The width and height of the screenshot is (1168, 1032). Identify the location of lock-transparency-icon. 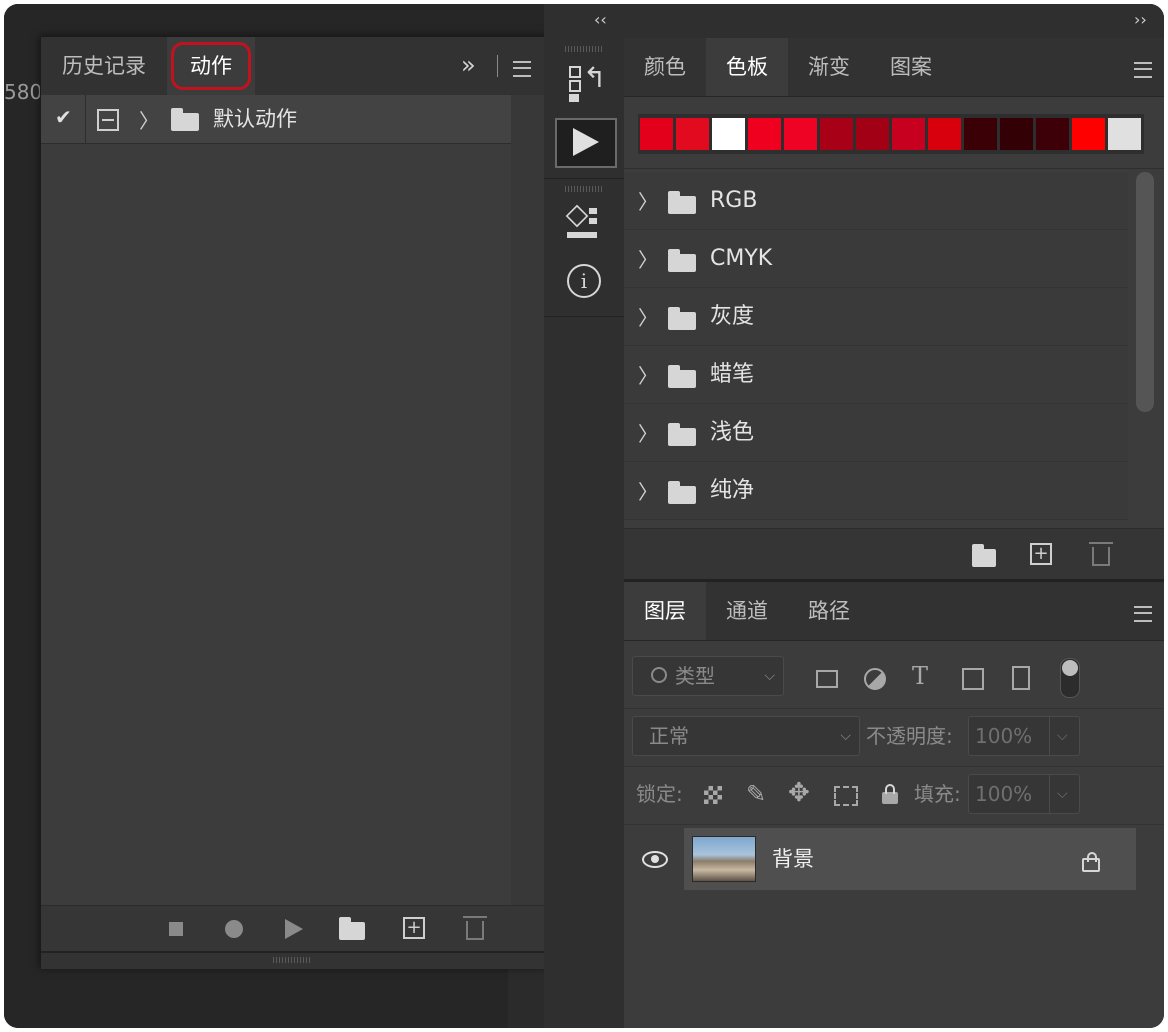
(713, 795).